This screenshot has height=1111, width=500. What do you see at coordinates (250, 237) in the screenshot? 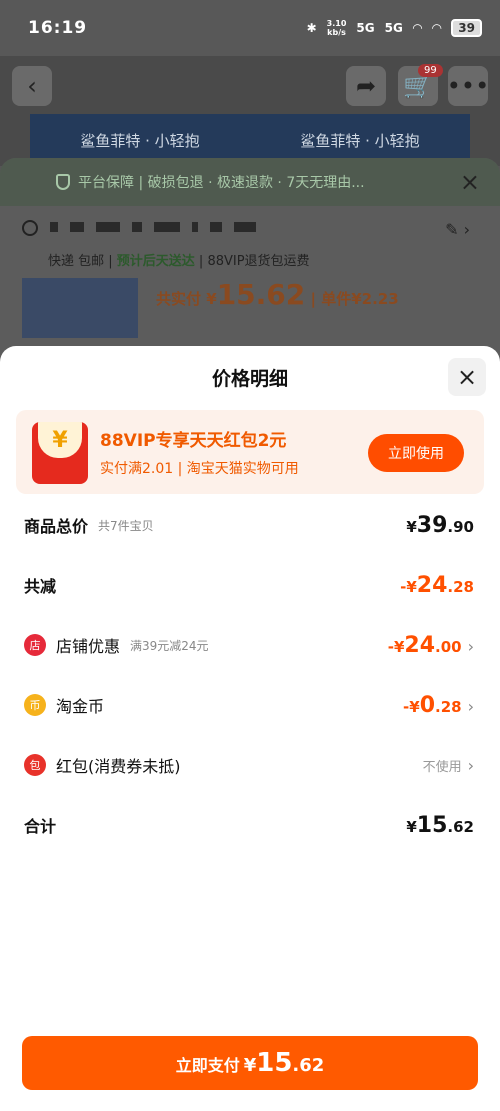
I see `address-row: ✎ › 快递 包邮 | 预计后天送达 | 88VIP退货包运费` at bounding box center [250, 237].